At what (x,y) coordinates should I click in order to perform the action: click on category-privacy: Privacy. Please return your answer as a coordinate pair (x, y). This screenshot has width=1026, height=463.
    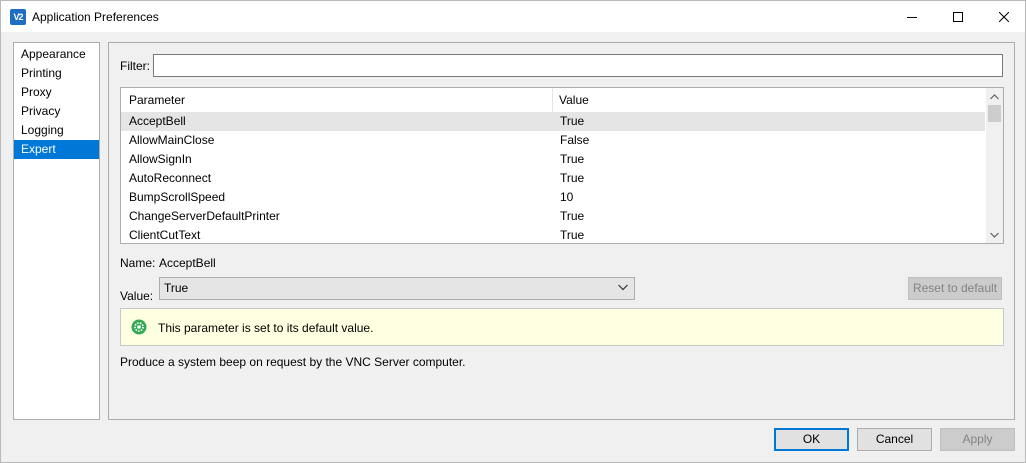
    Looking at the image, I should click on (56, 111).